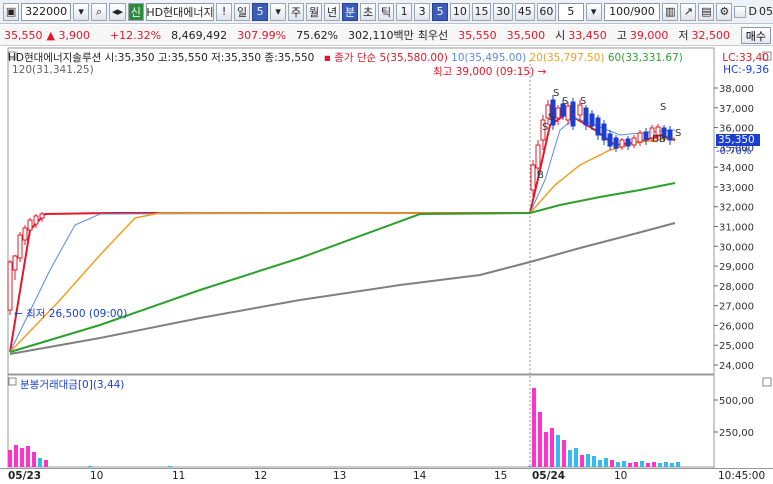 The height and width of the screenshot is (484, 773). What do you see at coordinates (261, 476) in the screenshot?
I see `date-label: 12` at bounding box center [261, 476].